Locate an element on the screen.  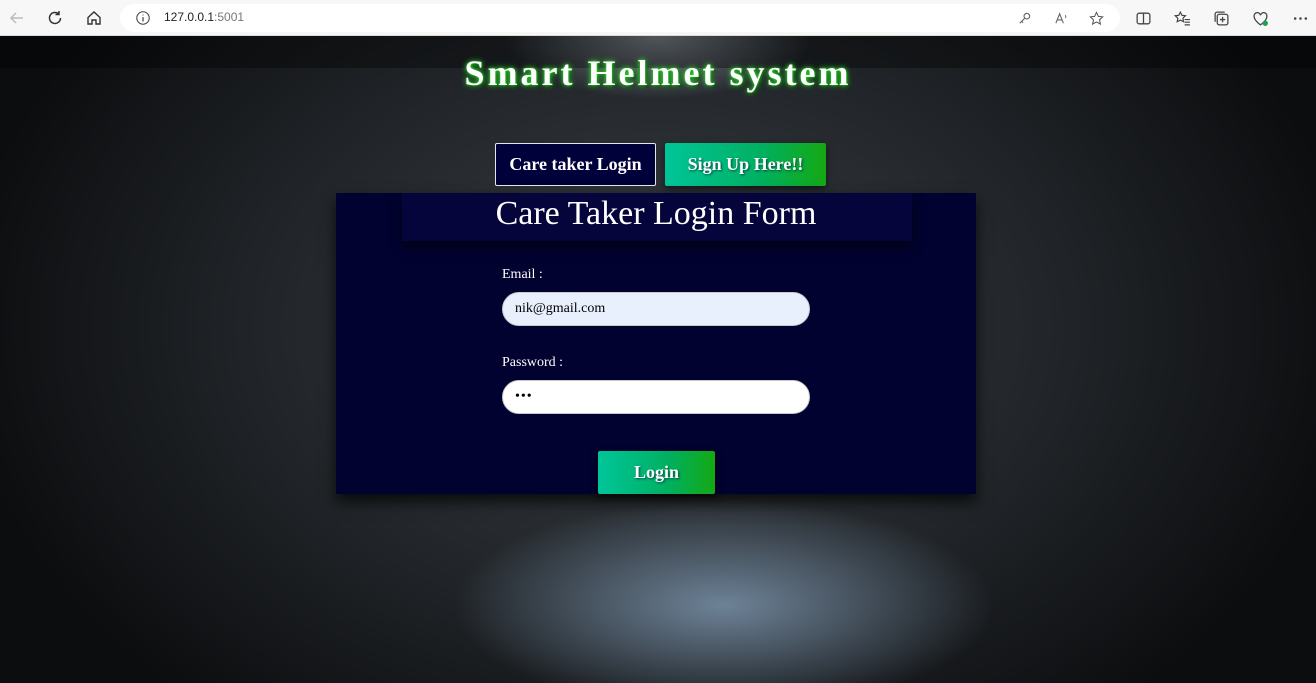
site-title: Smart Helmet system is located at coordinates (658, 73).